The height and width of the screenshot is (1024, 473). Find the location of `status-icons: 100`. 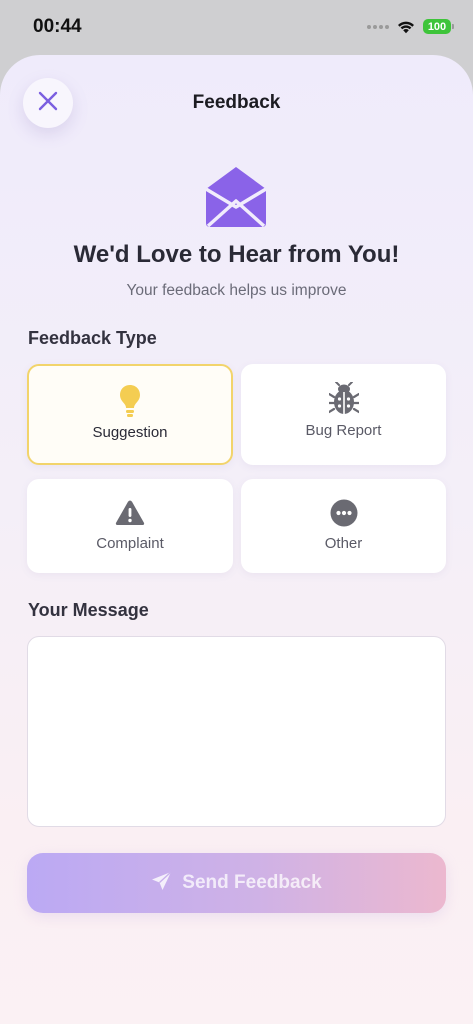

status-icons: 100 is located at coordinates (410, 26).